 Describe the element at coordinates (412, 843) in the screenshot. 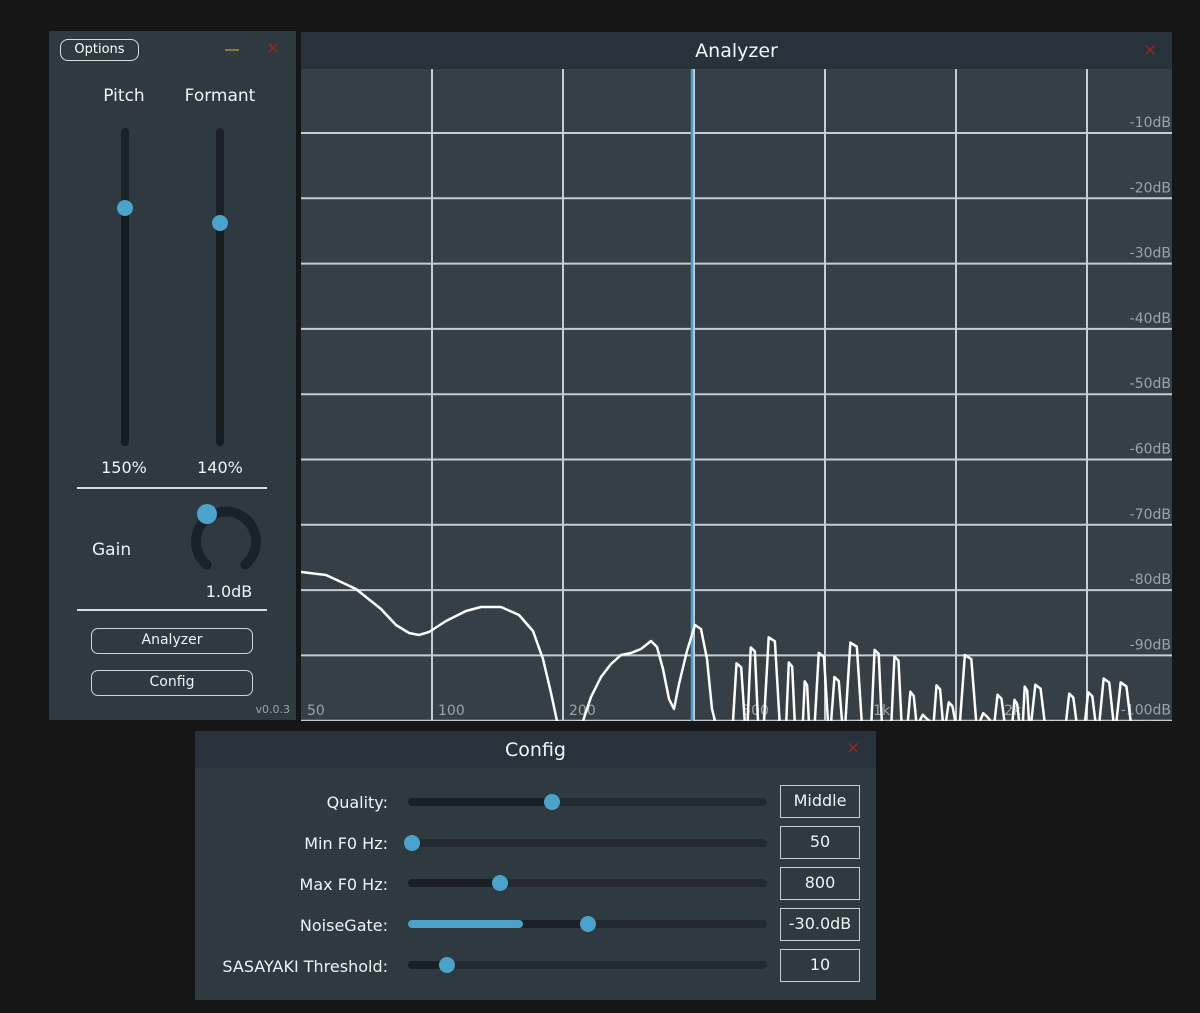

I see `min-f0-slider-handle` at that location.